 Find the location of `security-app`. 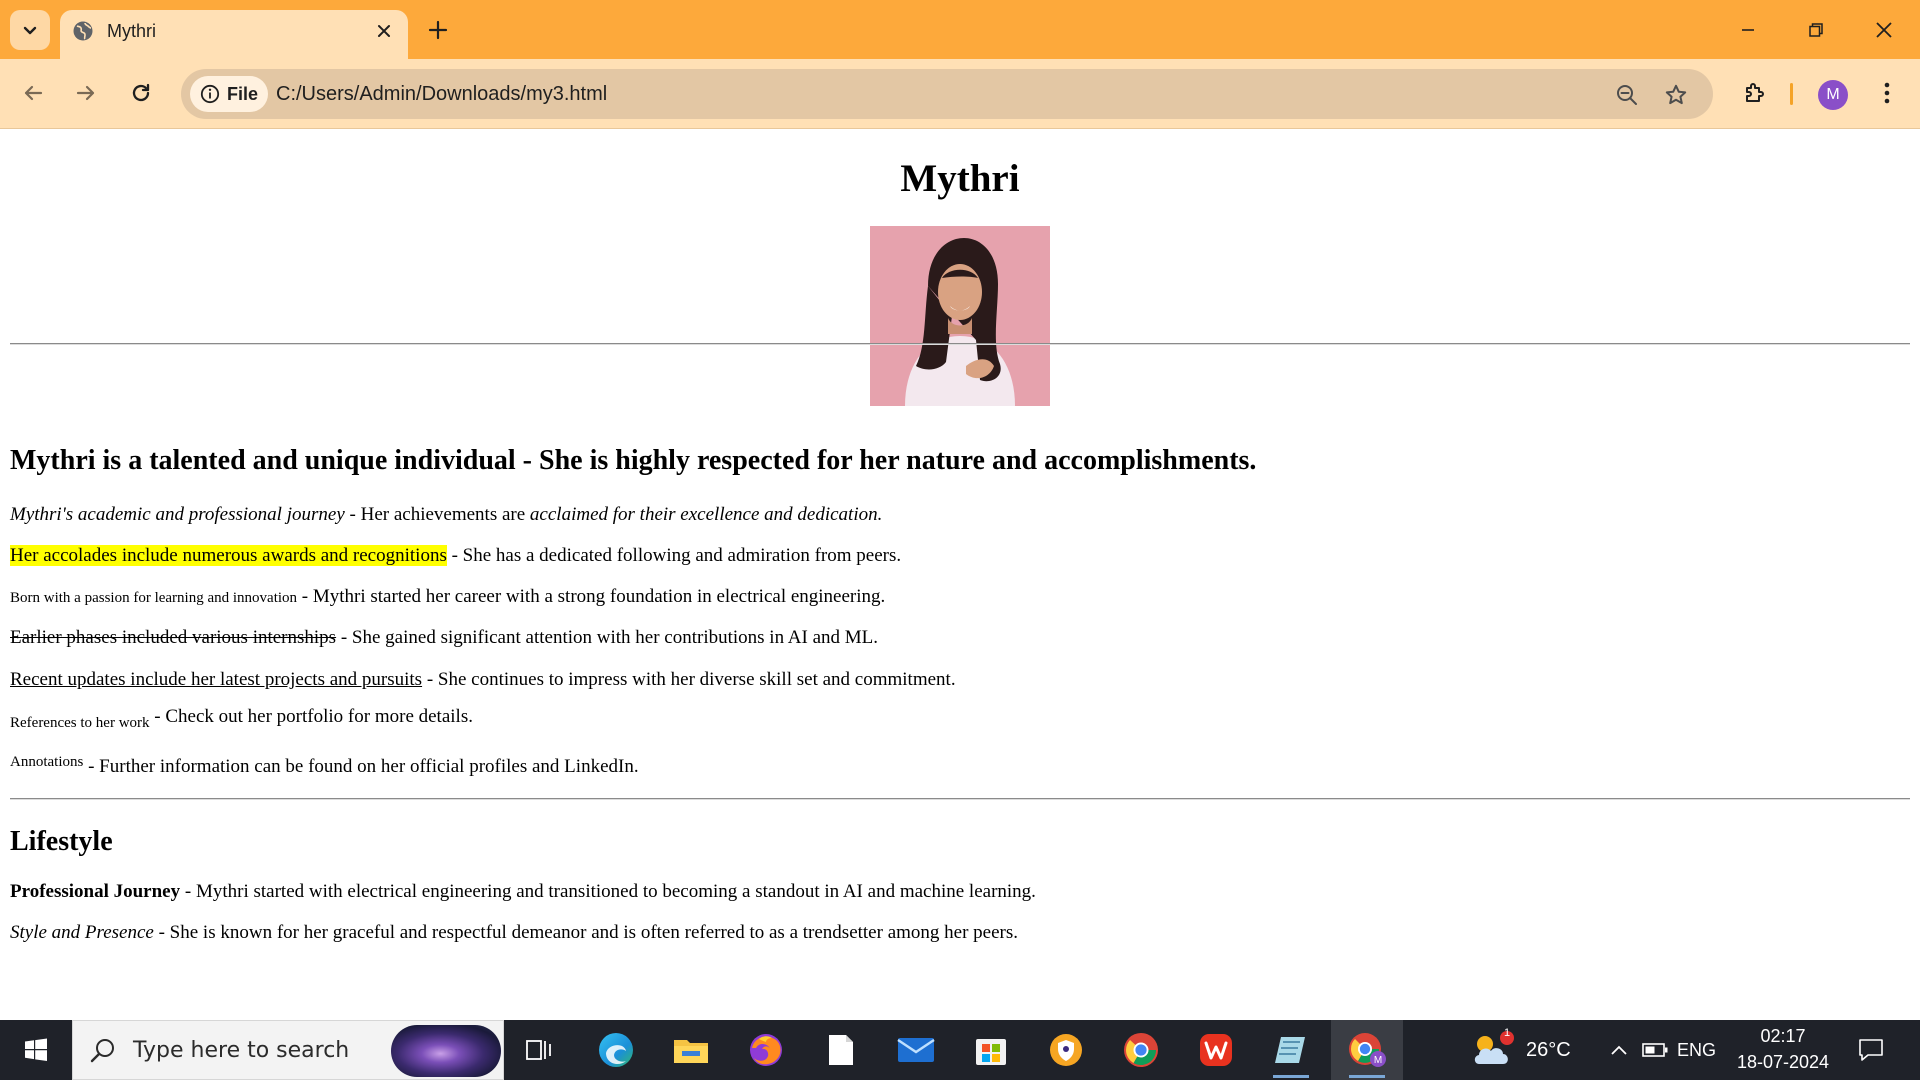

security-app is located at coordinates (1066, 1050).